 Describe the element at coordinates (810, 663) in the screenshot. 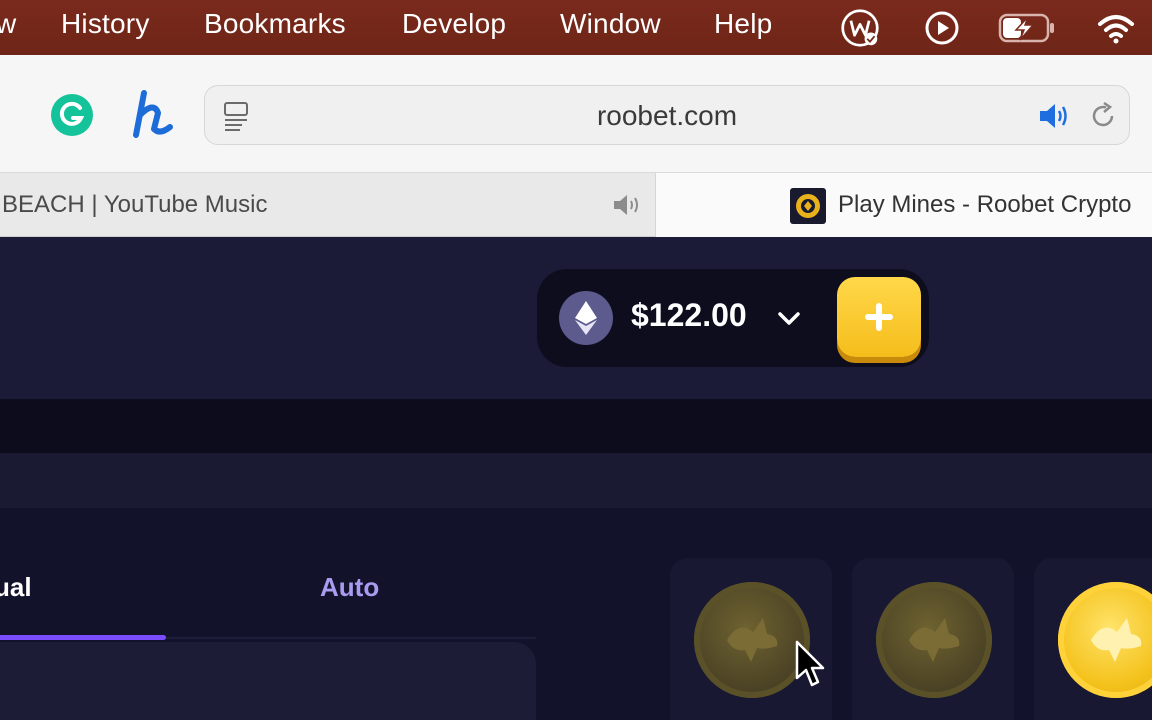

I see `mouse-cursor-icon` at that location.